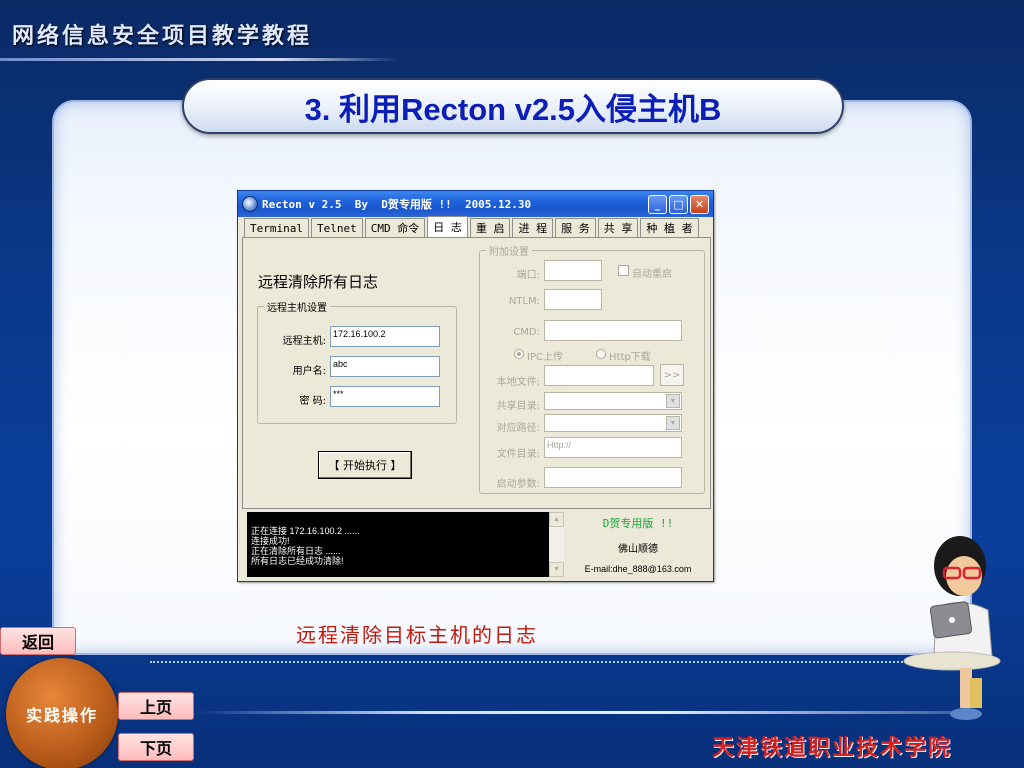 This screenshot has height=768, width=1024. Describe the element at coordinates (385, 396) in the screenshot. I see `password-input: ***` at that location.